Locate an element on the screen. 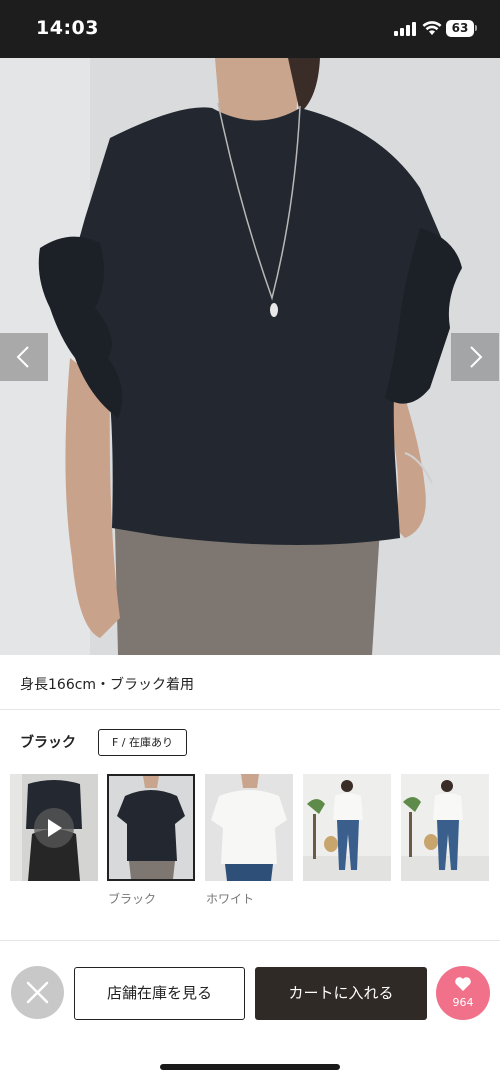  home-indicator is located at coordinates (250, 1067).